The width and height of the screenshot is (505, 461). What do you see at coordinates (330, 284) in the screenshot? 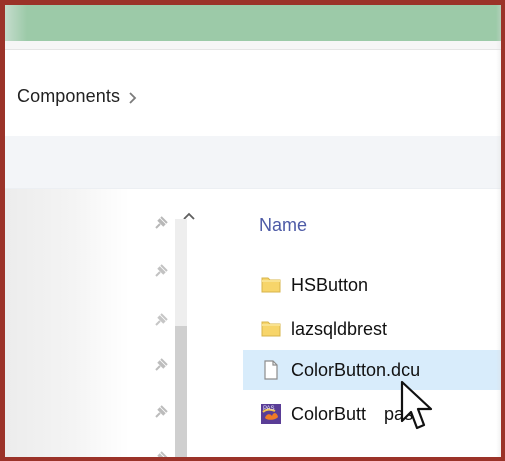
I see `file-name-label: HSButton` at bounding box center [330, 284].